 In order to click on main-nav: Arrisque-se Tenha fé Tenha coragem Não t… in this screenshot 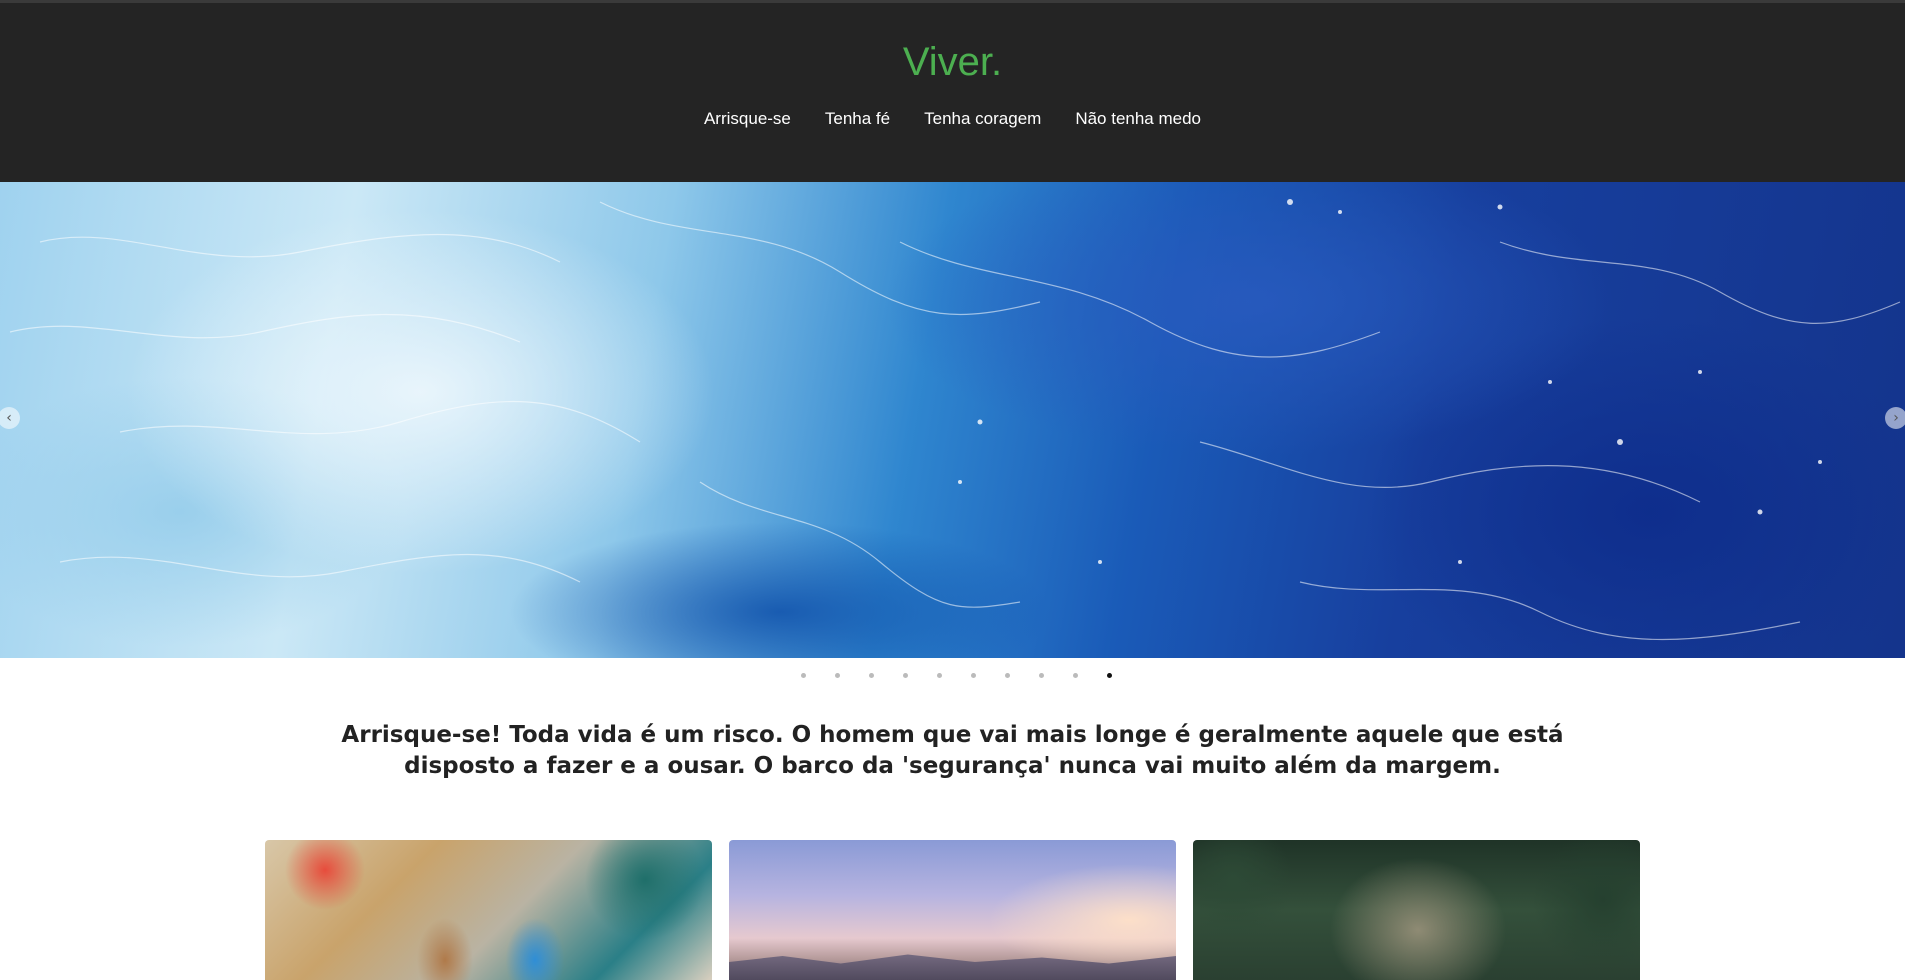, I will do `click(952, 119)`.